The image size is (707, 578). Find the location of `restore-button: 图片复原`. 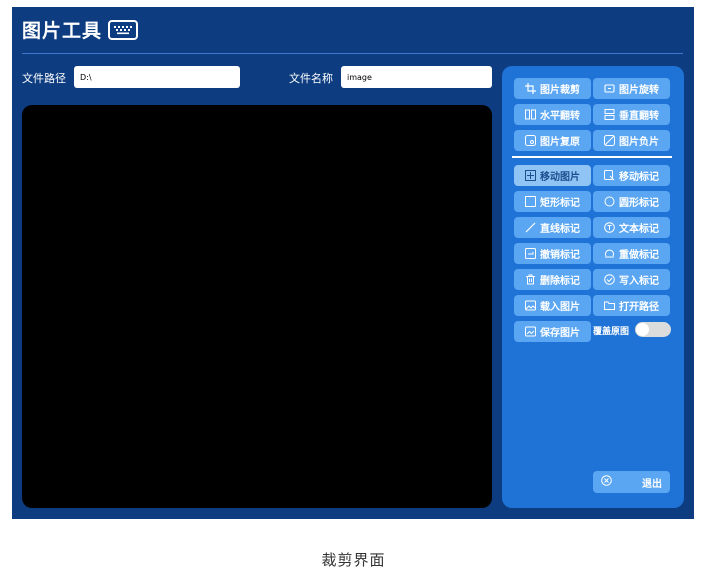

restore-button: 图片复原 is located at coordinates (552, 140).